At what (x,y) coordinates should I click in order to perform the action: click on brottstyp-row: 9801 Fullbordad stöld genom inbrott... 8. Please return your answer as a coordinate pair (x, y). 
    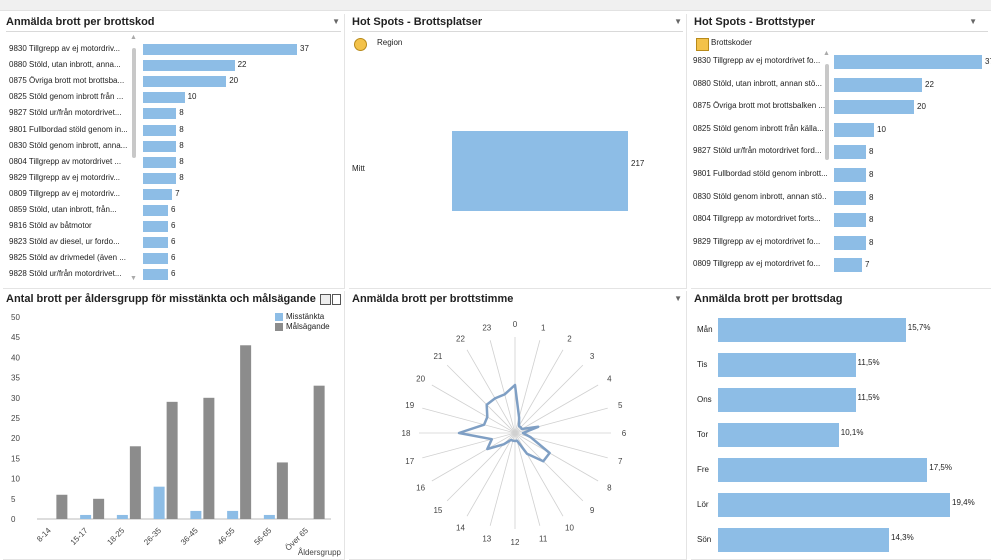
    Looking at the image, I should click on (841, 175).